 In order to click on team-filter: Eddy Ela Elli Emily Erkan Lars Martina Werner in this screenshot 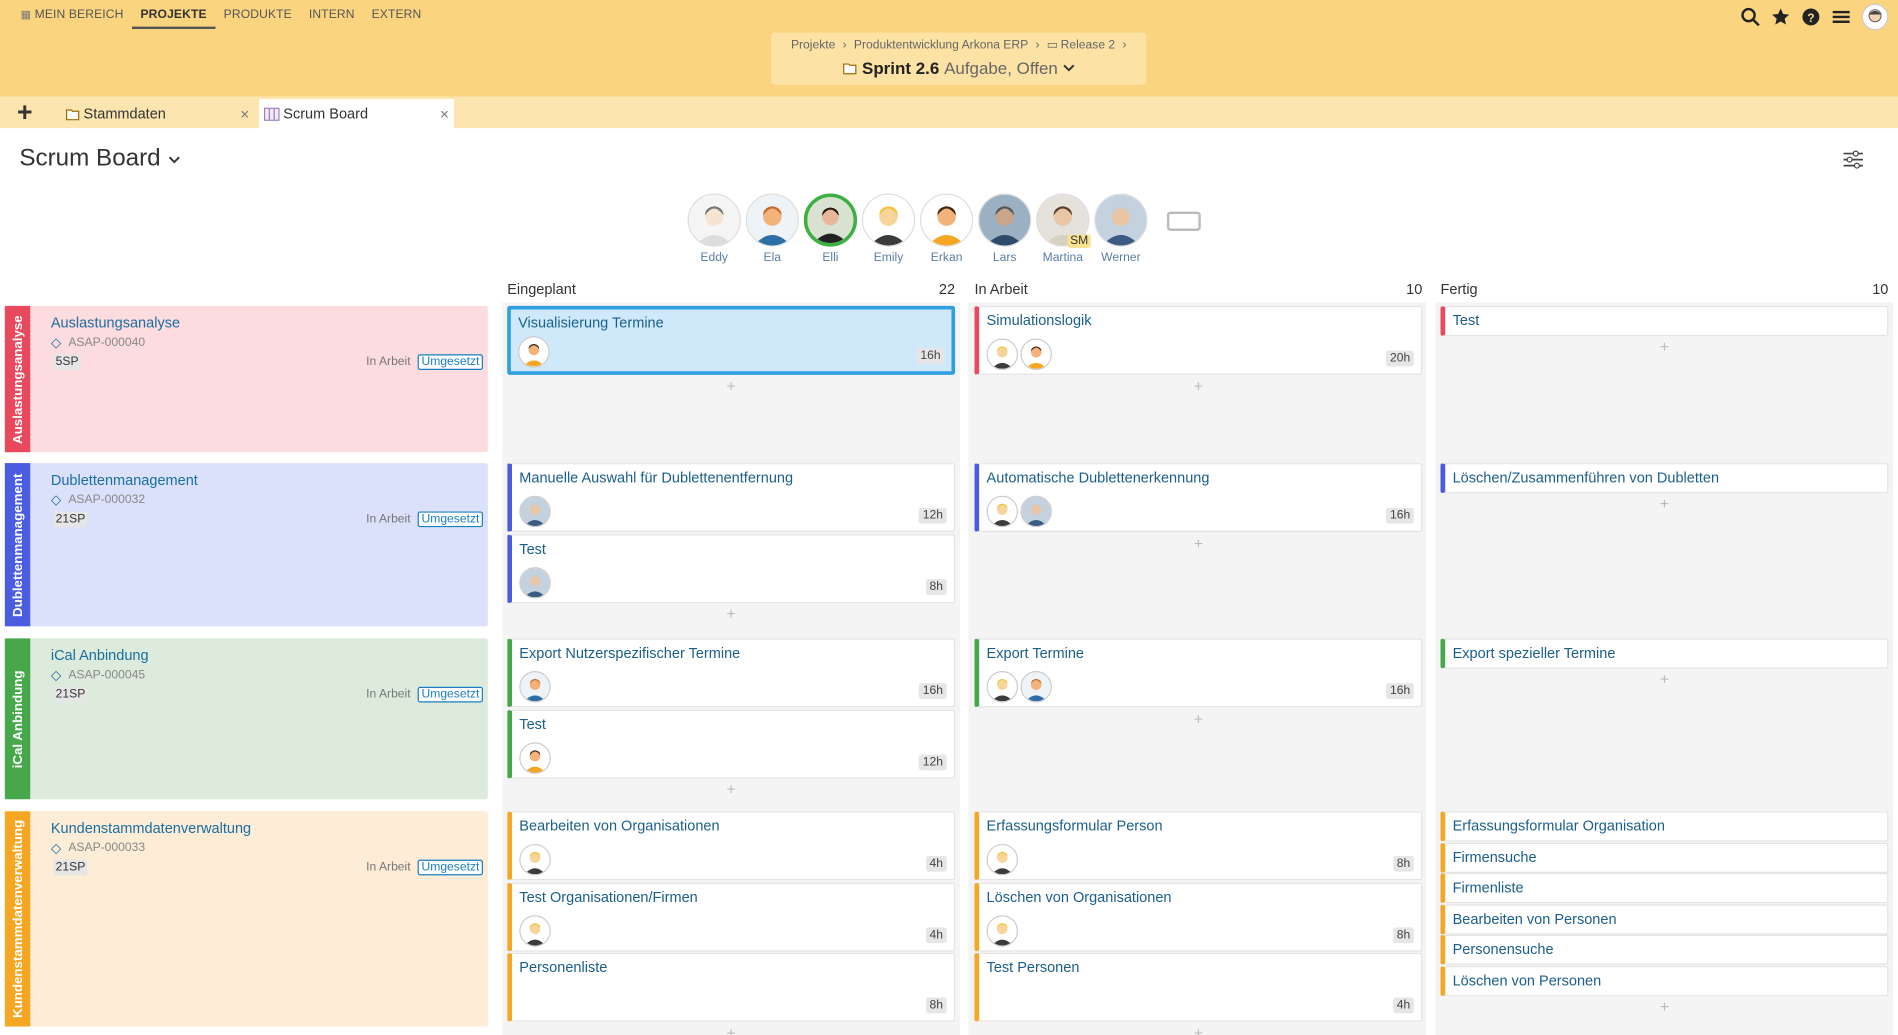, I will do `click(917, 229)`.